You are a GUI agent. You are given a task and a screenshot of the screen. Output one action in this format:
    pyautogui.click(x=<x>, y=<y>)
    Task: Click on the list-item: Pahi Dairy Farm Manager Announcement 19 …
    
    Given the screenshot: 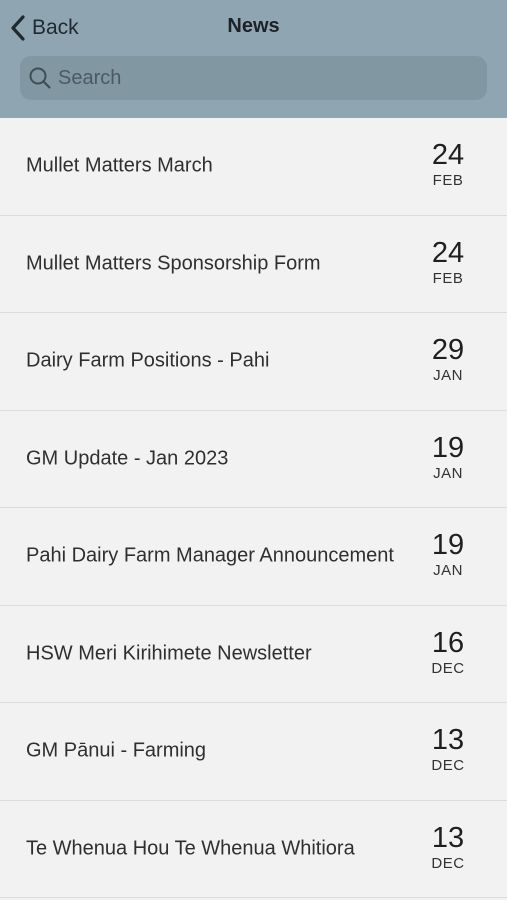 What is the action you would take?
    pyautogui.click(x=253, y=557)
    